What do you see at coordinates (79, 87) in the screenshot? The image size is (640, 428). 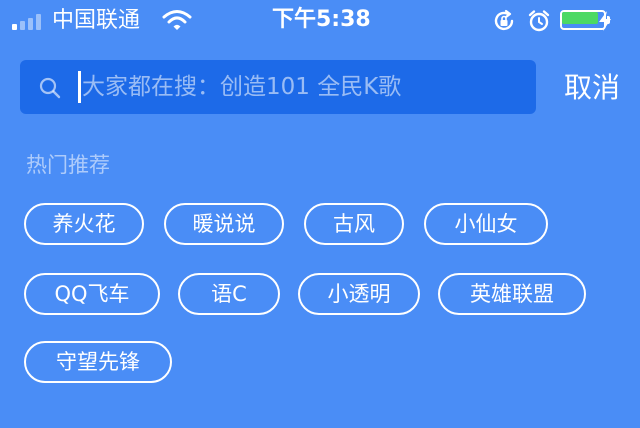 I see `text-cursor` at bounding box center [79, 87].